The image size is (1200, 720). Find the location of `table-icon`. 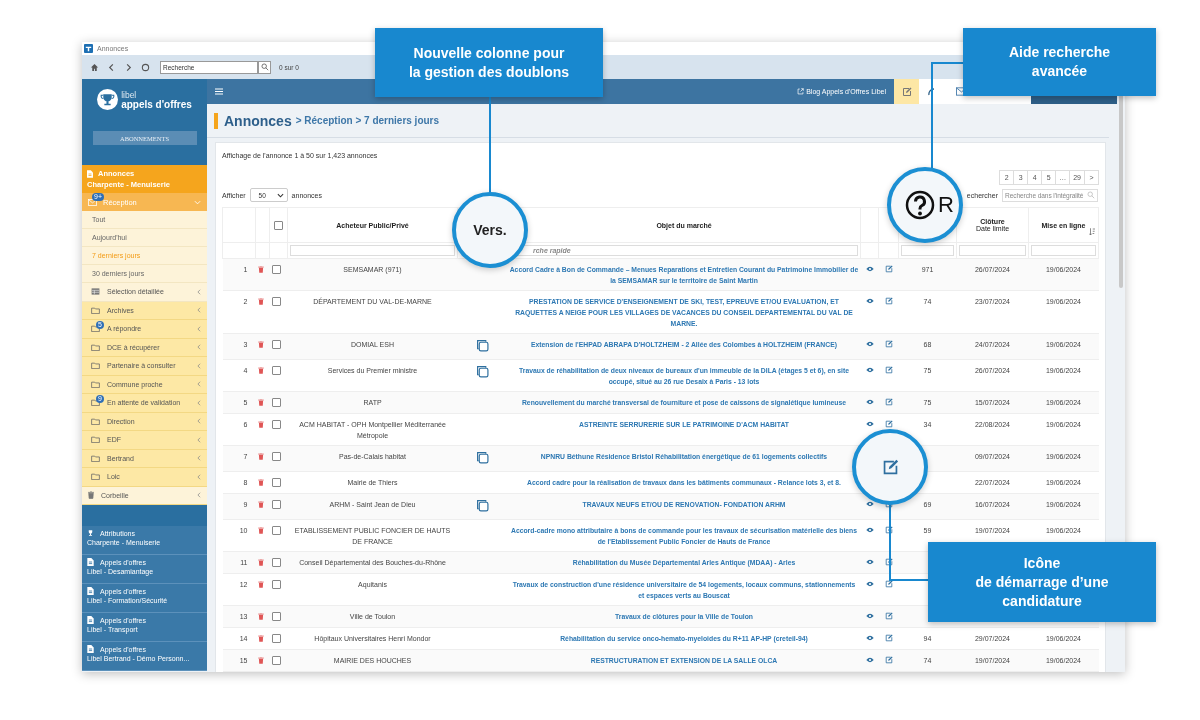

table-icon is located at coordinates (95, 292).